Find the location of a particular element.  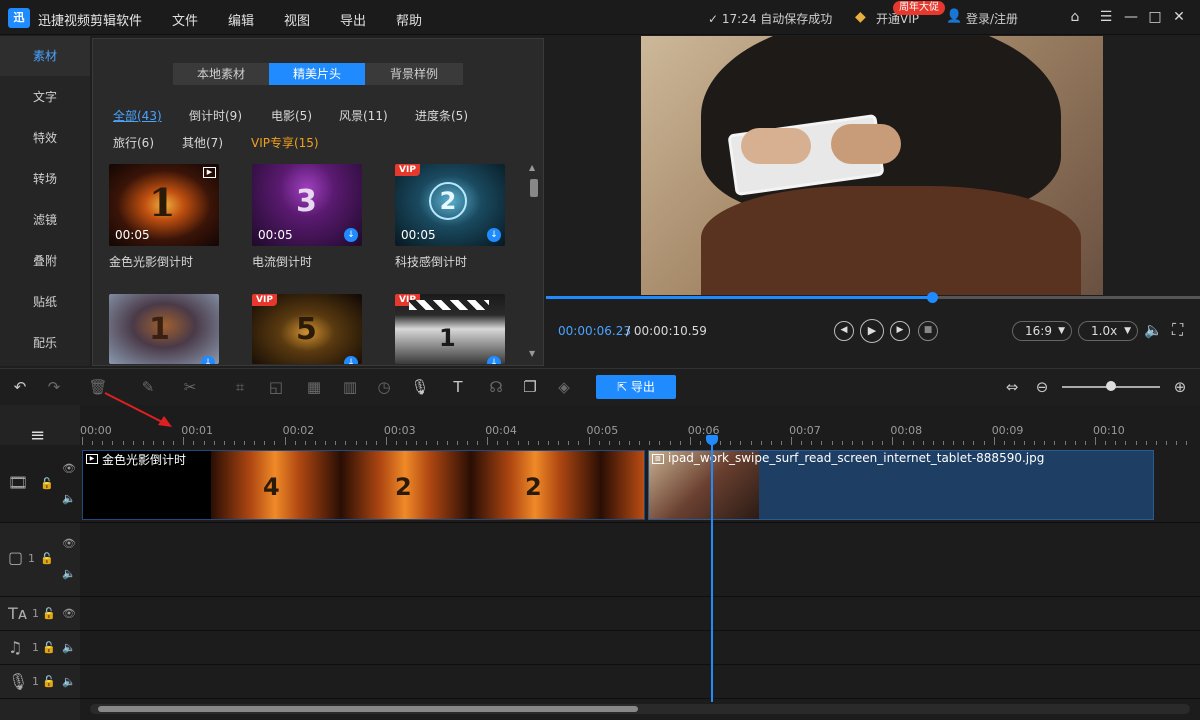

fit-timeline-icon: ⇔ is located at coordinates (1012, 387).